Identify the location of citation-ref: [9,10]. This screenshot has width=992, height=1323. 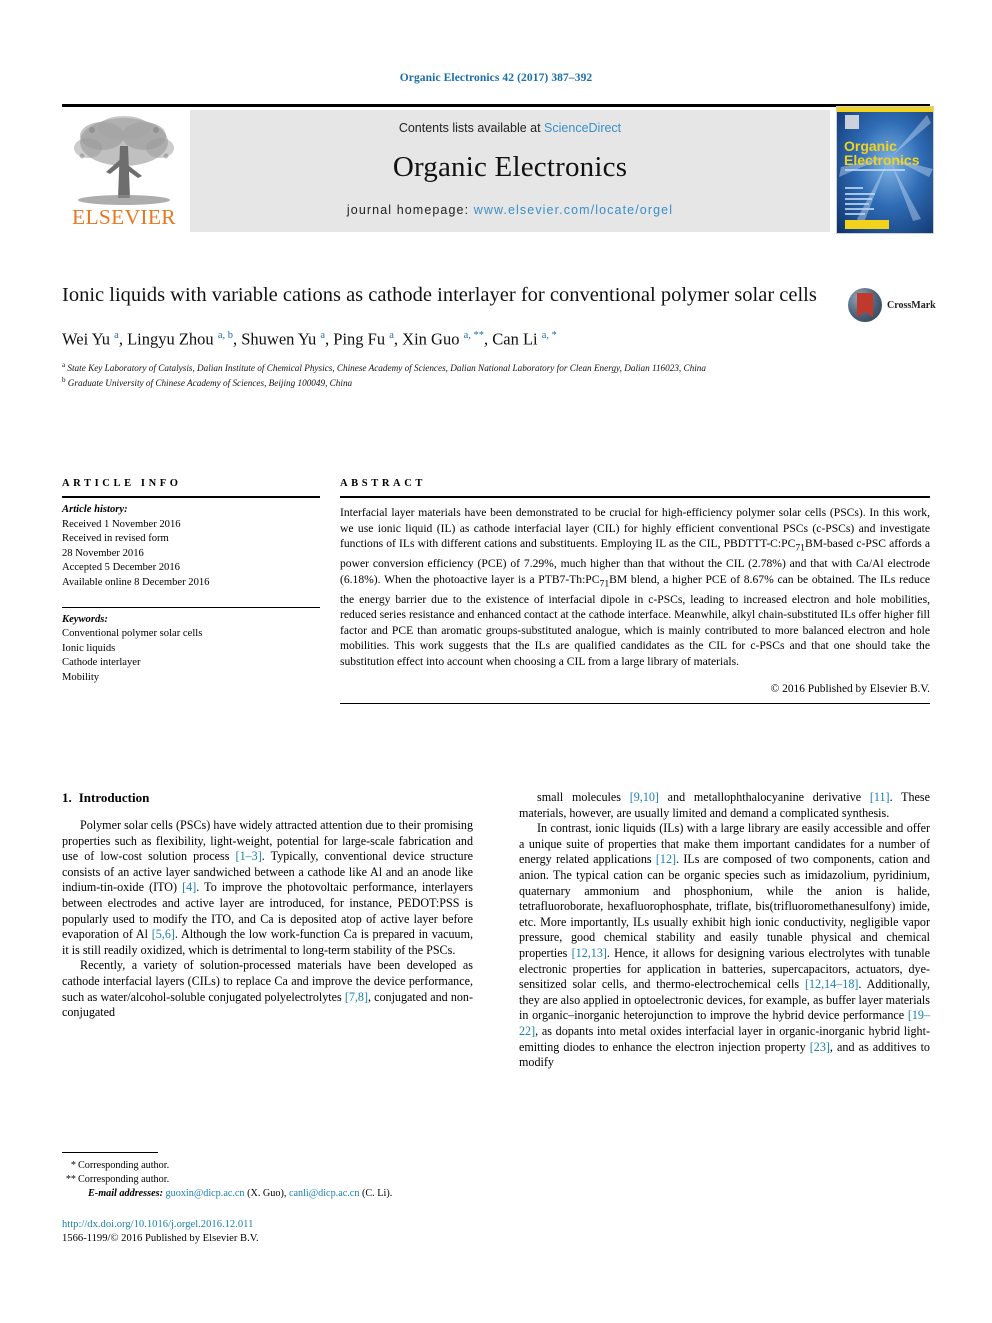
(644, 797).